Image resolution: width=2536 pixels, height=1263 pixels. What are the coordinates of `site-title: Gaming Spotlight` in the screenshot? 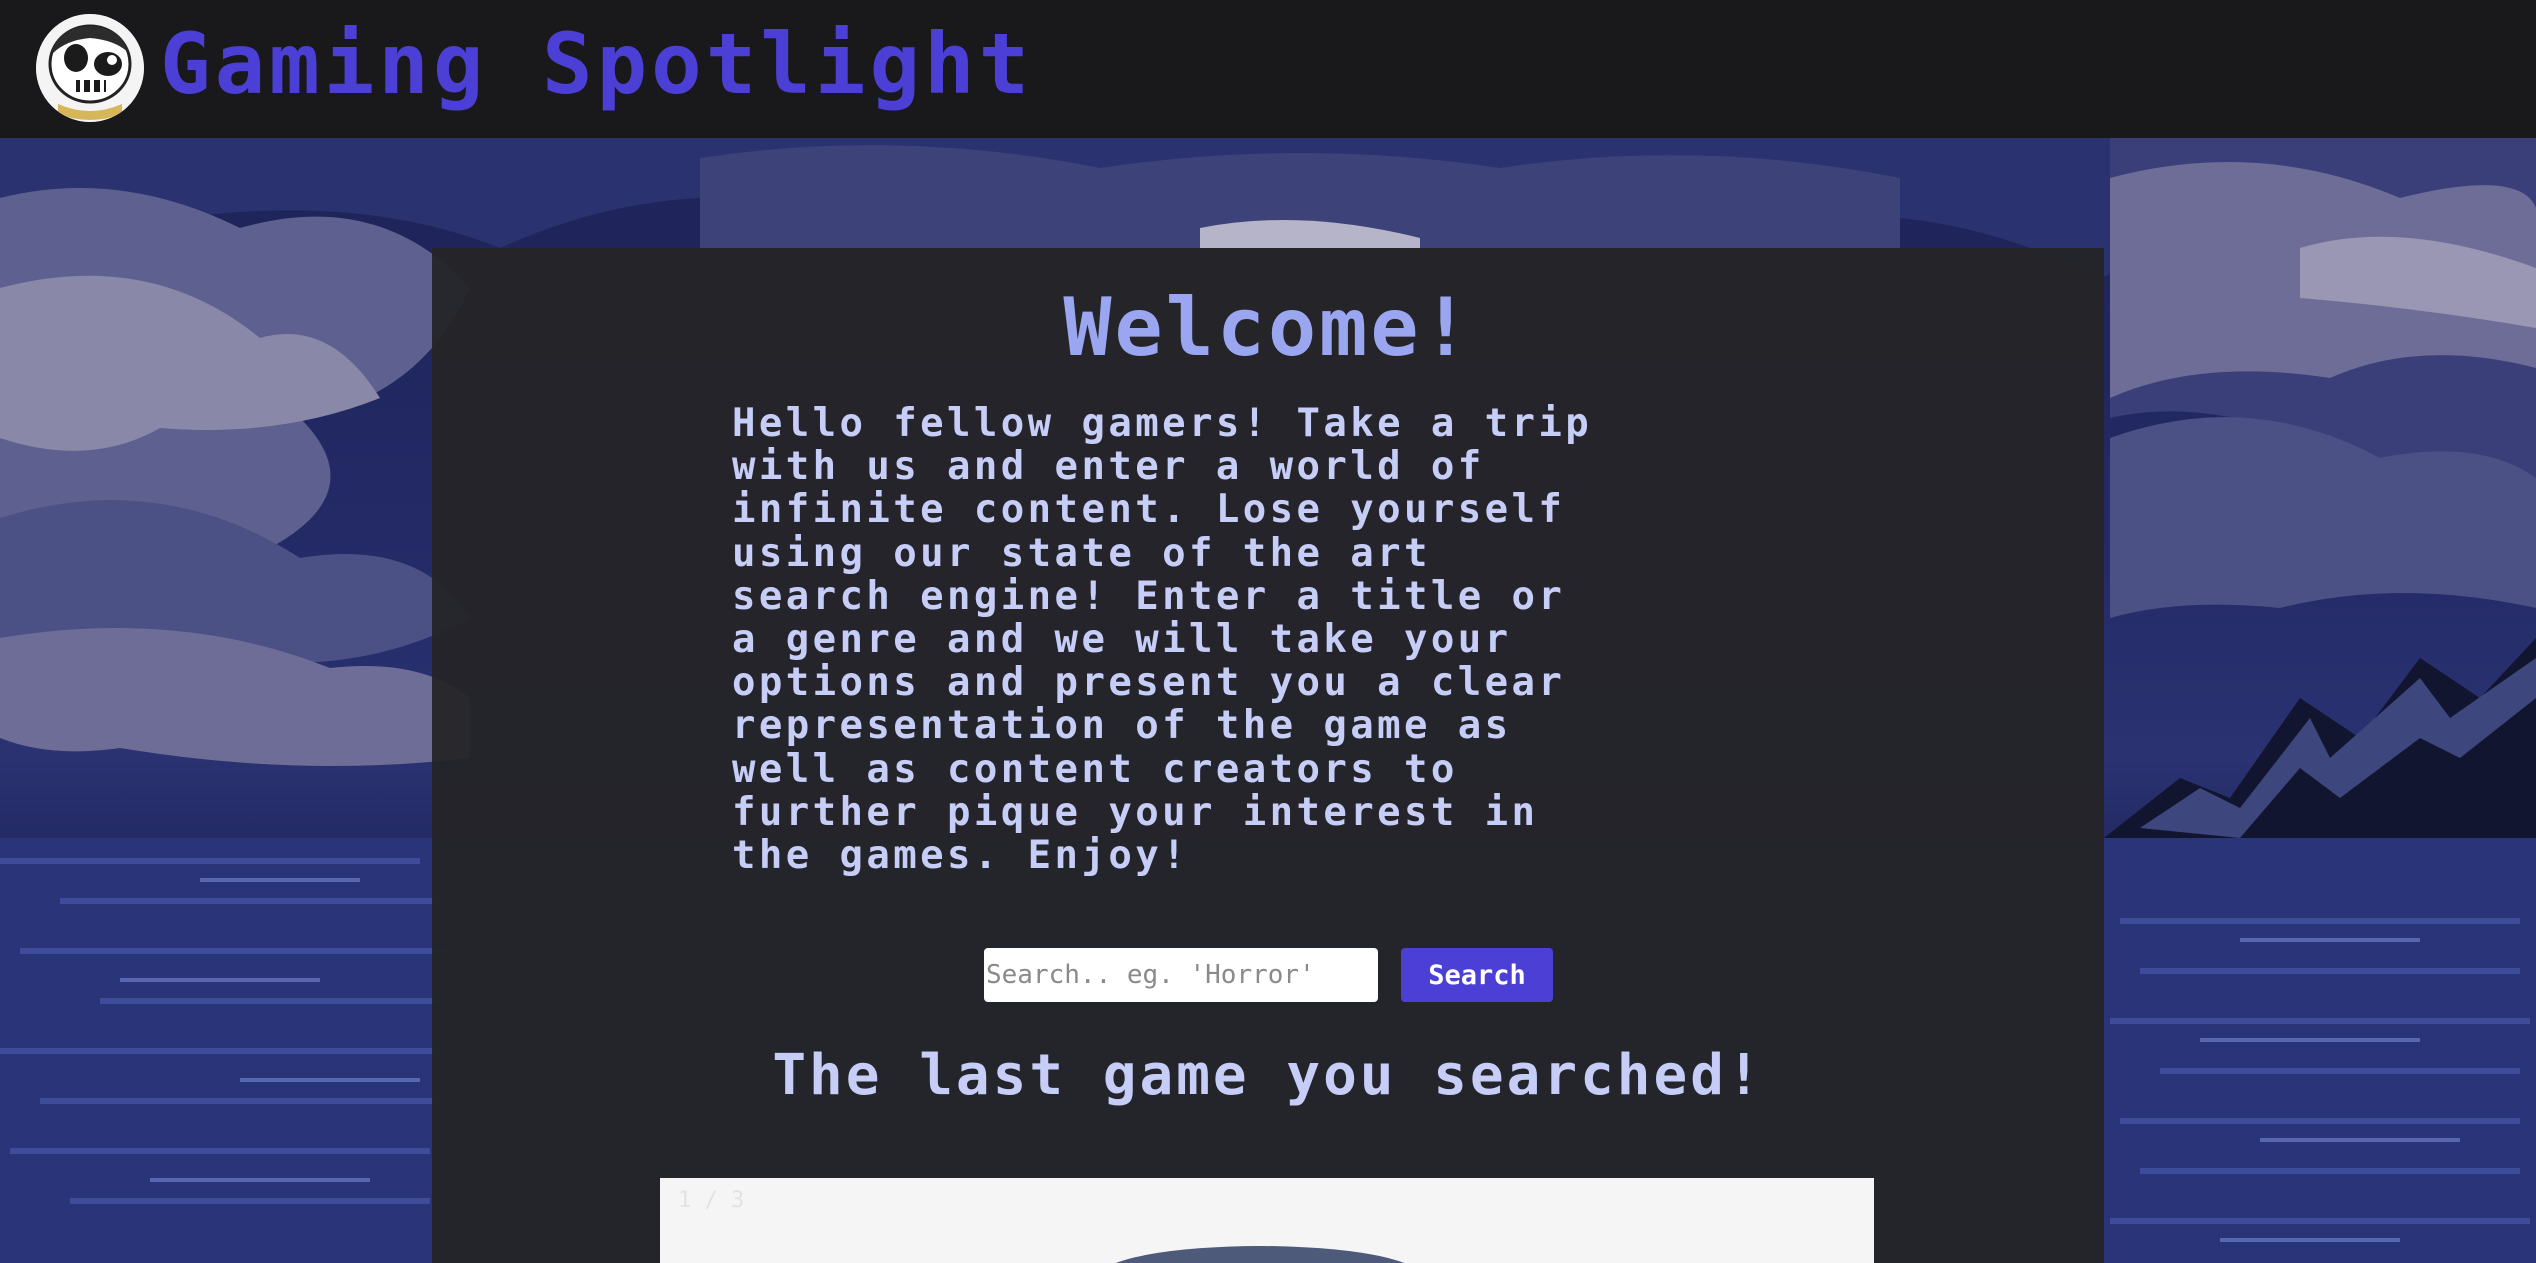 It's located at (596, 64).